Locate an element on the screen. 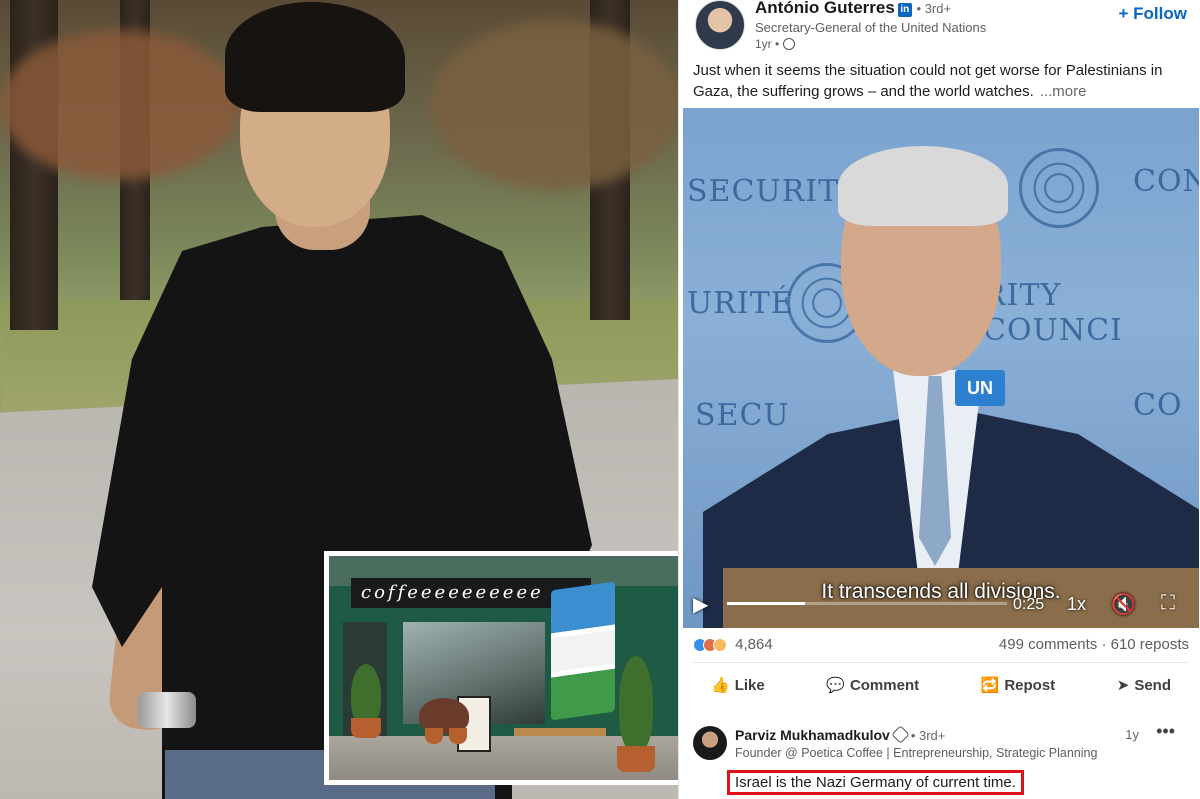 This screenshot has height=799, width=1200. author-headline: Secretary-General of the United Nations is located at coordinates (871, 27).